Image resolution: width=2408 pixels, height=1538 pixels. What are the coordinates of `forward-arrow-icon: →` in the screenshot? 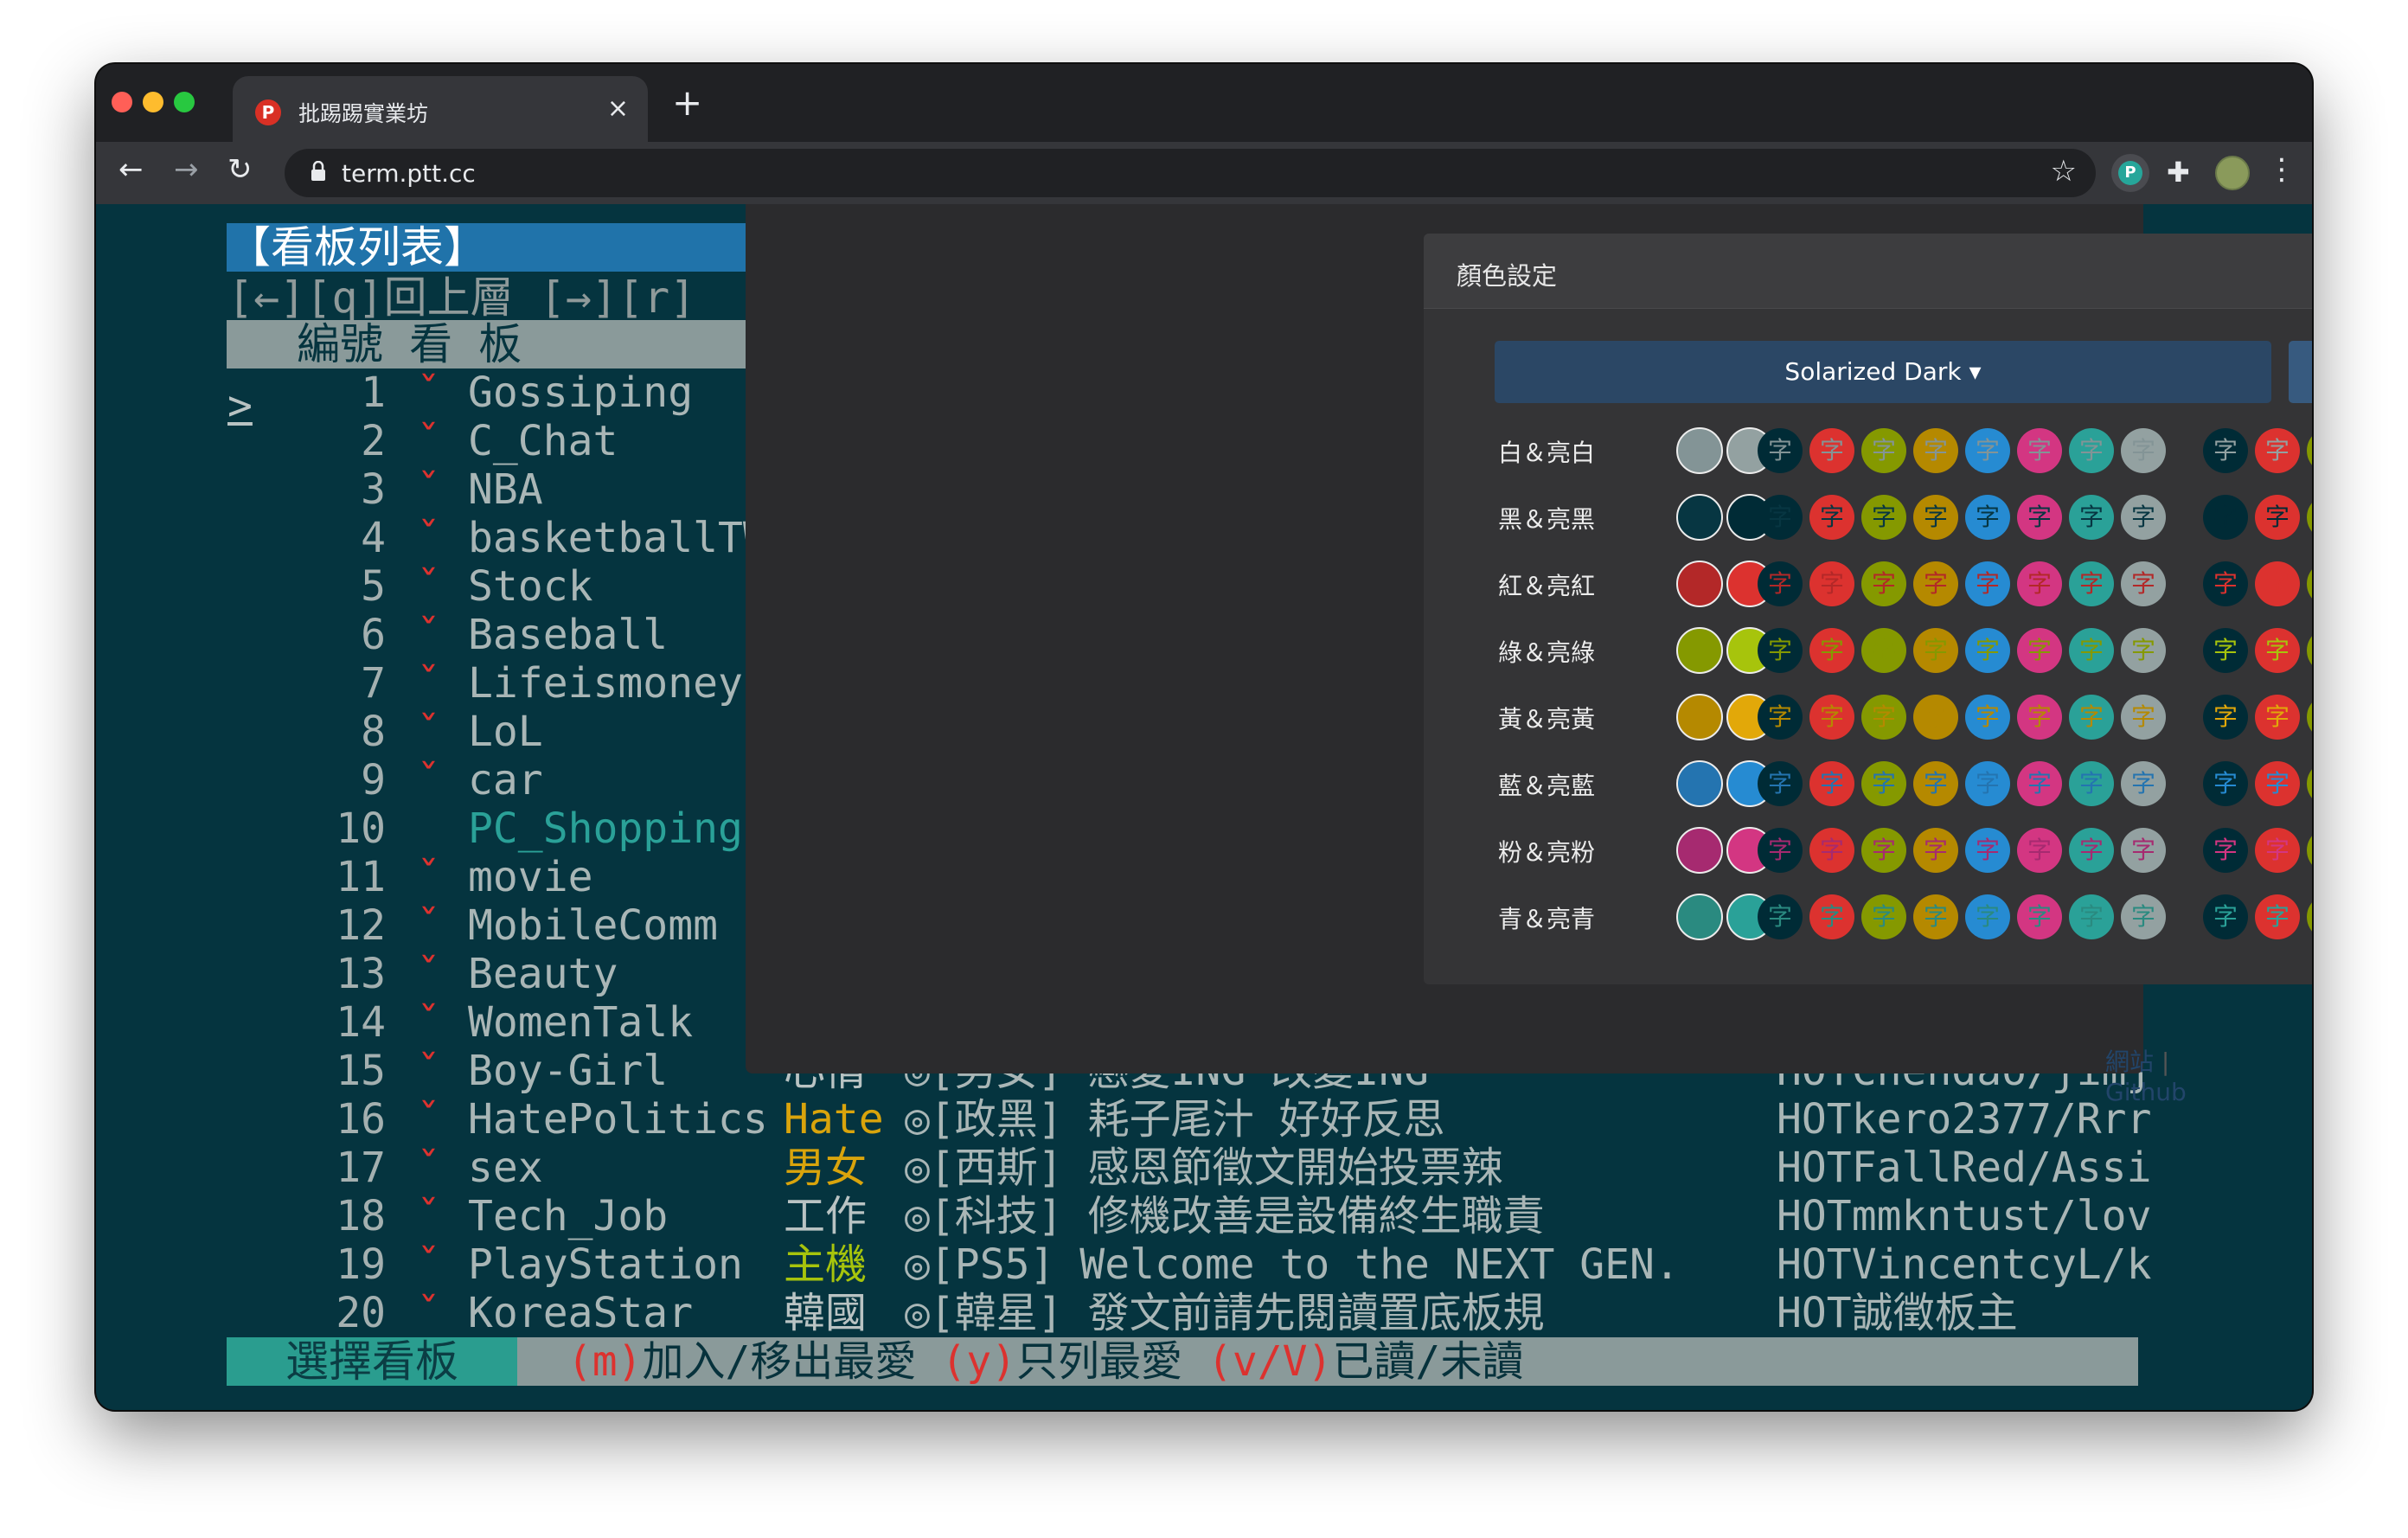 It's located at (186, 170).